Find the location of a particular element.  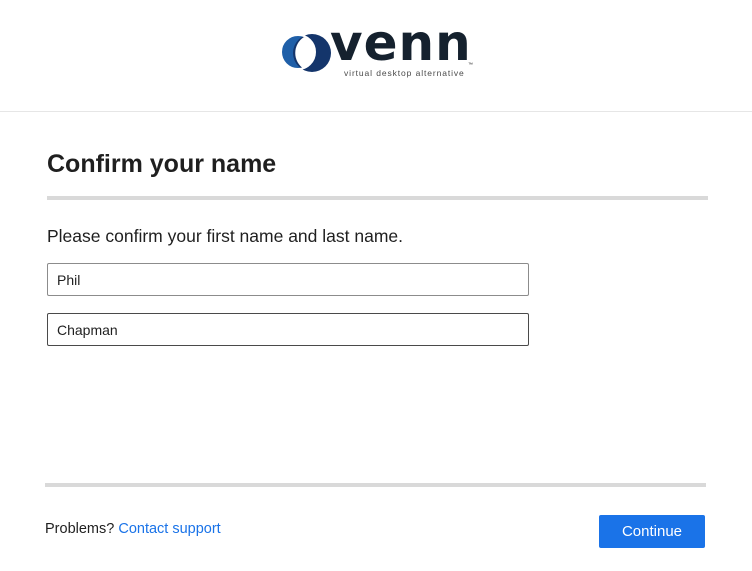

trademark-symbol: ™ is located at coordinates (470, 65).